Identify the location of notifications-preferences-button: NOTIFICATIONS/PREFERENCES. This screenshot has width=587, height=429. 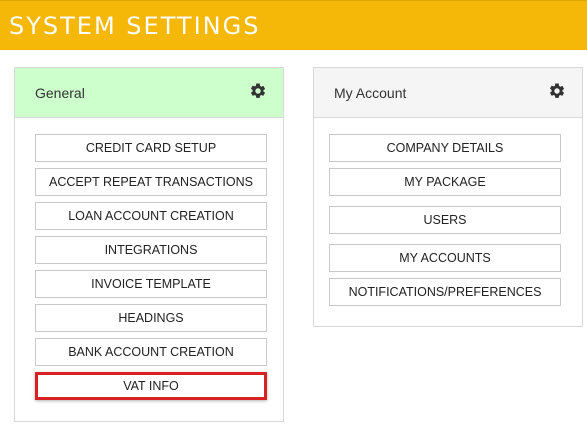
(445, 292).